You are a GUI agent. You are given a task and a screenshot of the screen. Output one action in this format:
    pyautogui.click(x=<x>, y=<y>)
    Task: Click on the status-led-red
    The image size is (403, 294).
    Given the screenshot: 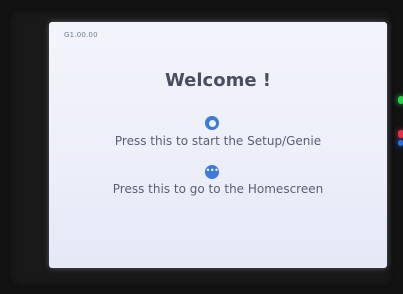 What is the action you would take?
    pyautogui.click(x=400, y=134)
    